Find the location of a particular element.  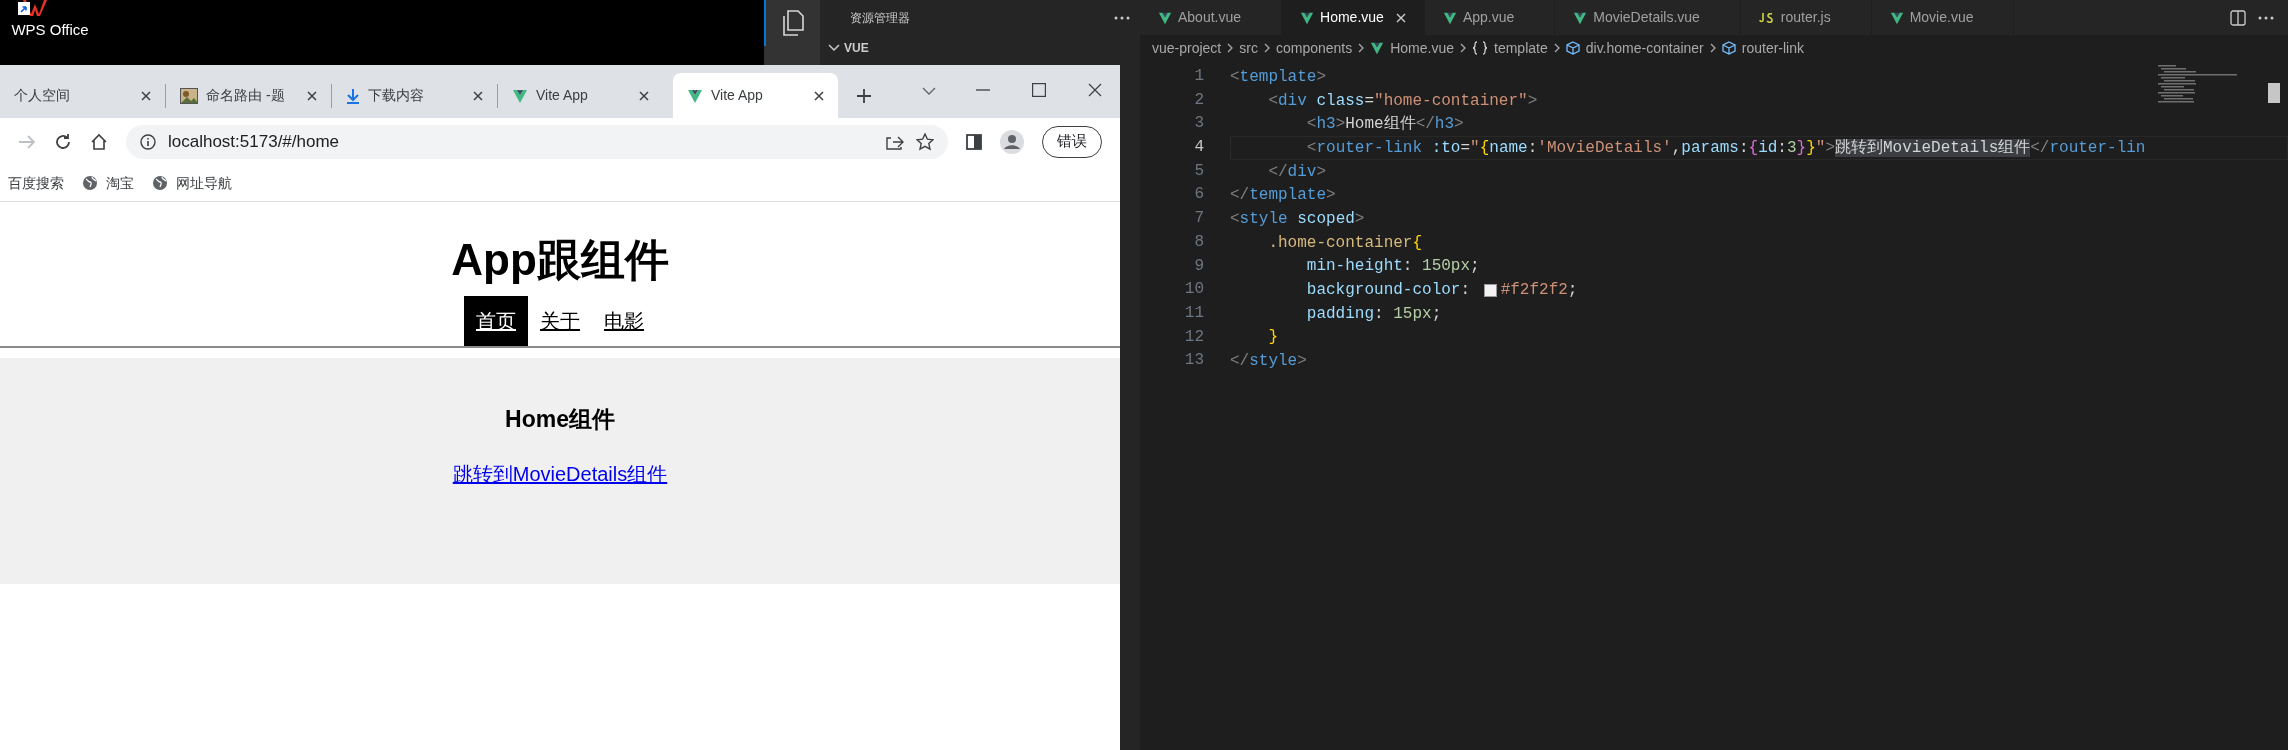

js-icon is located at coordinates (1766, 17).